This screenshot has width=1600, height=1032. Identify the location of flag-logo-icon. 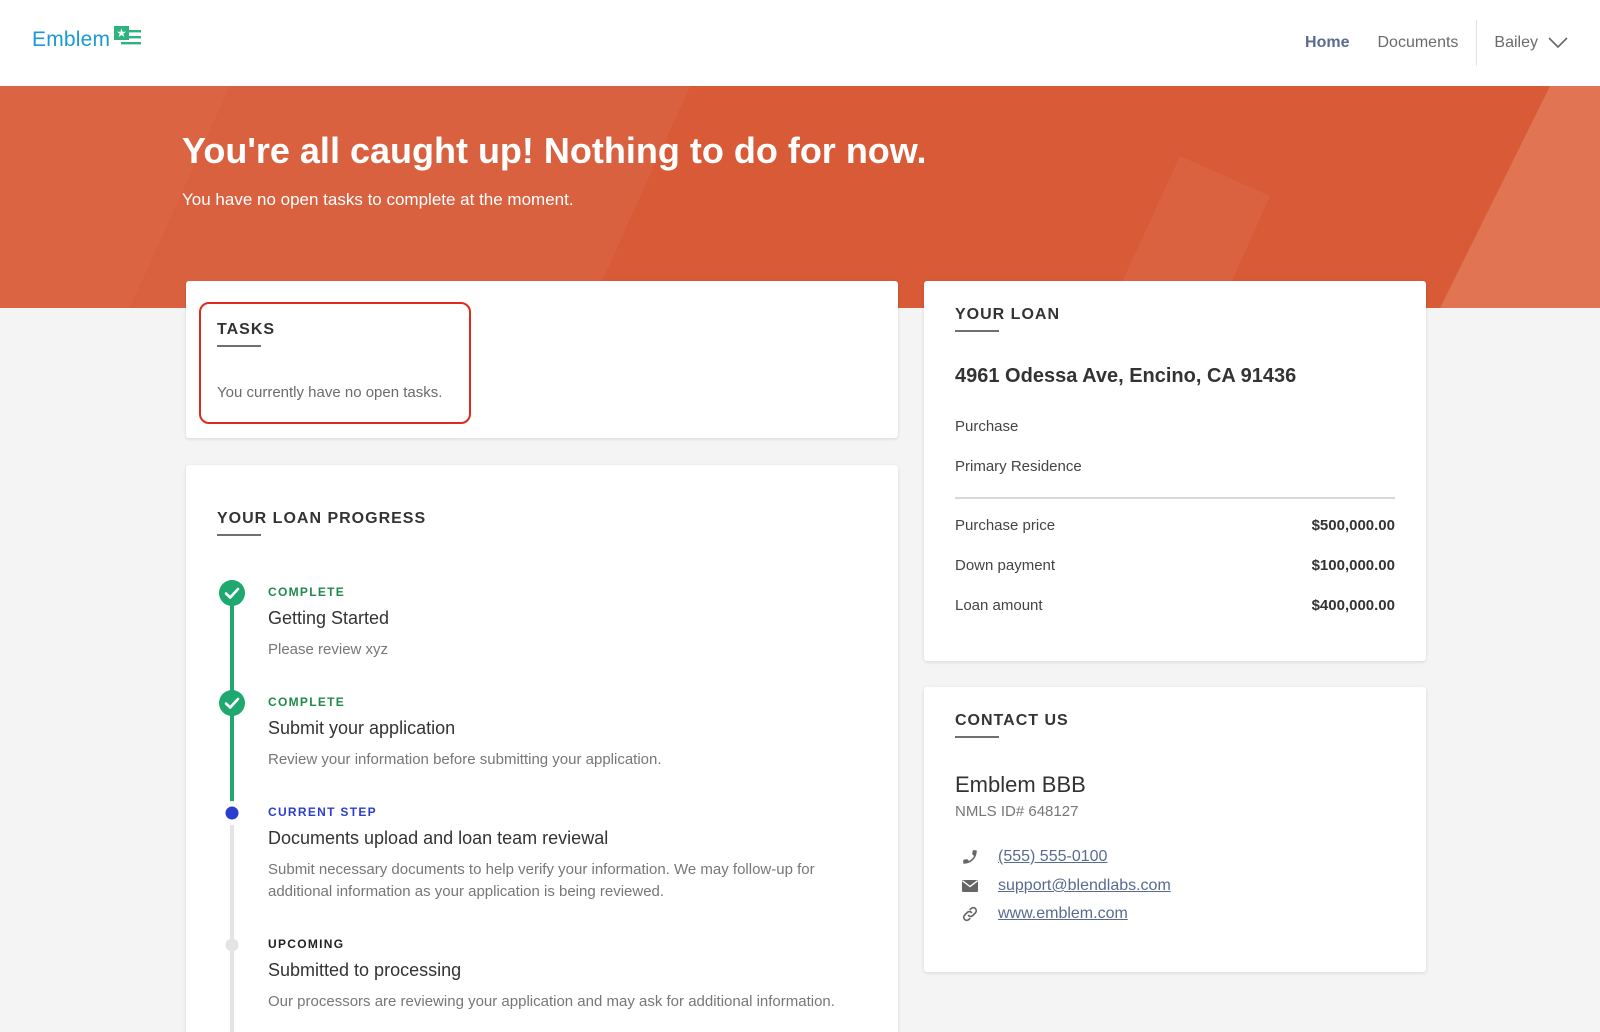
(128, 35).